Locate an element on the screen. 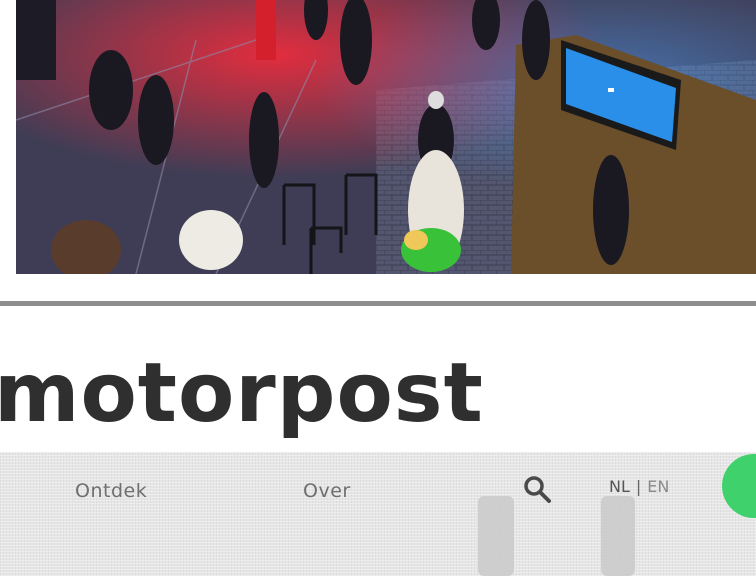 This screenshot has height=576, width=756. nav-link-discover: Ontdek is located at coordinates (111, 491).